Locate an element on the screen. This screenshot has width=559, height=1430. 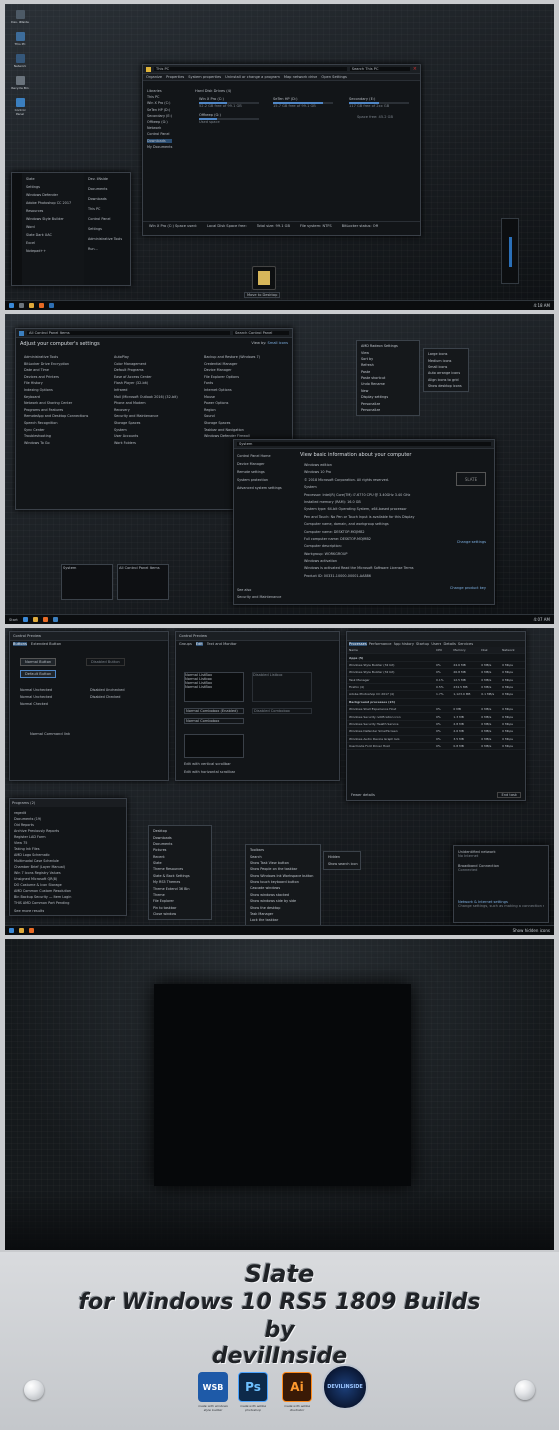
start-item: Resources is located at coordinates (53, 211).